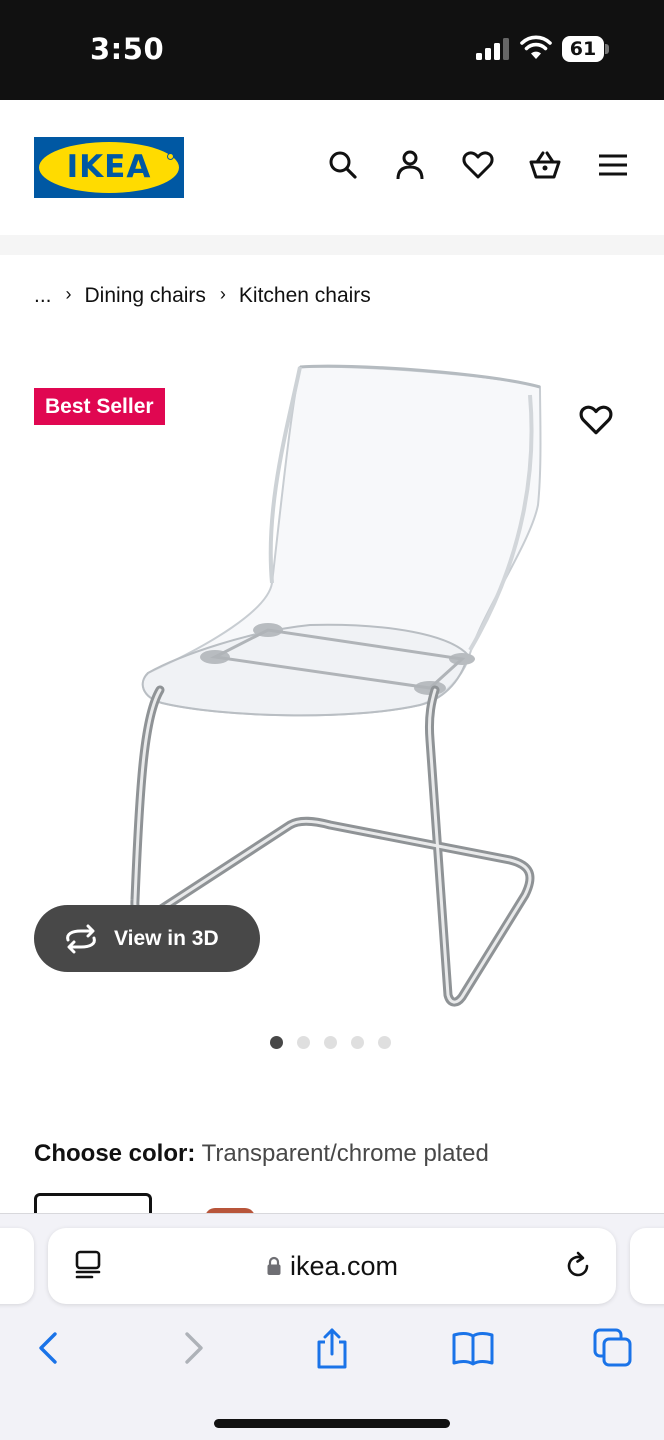  Describe the element at coordinates (607, 49) in the screenshot. I see `battery-cap` at that location.